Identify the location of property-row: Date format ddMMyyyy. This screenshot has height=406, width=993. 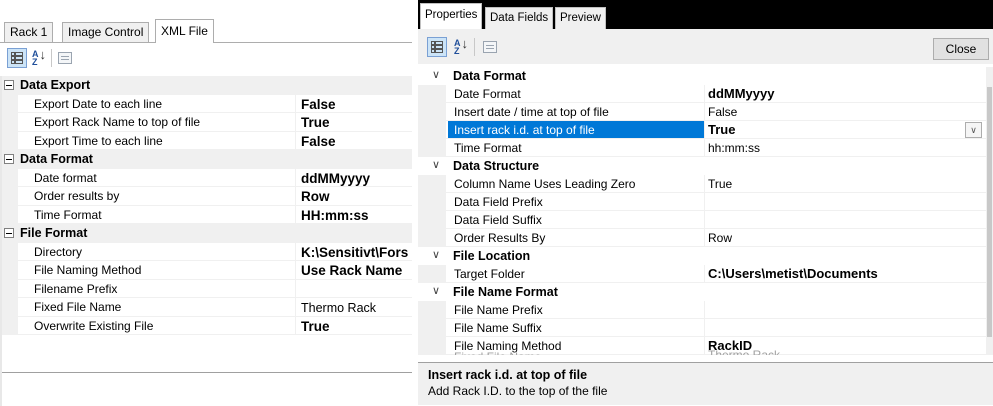
(207, 177).